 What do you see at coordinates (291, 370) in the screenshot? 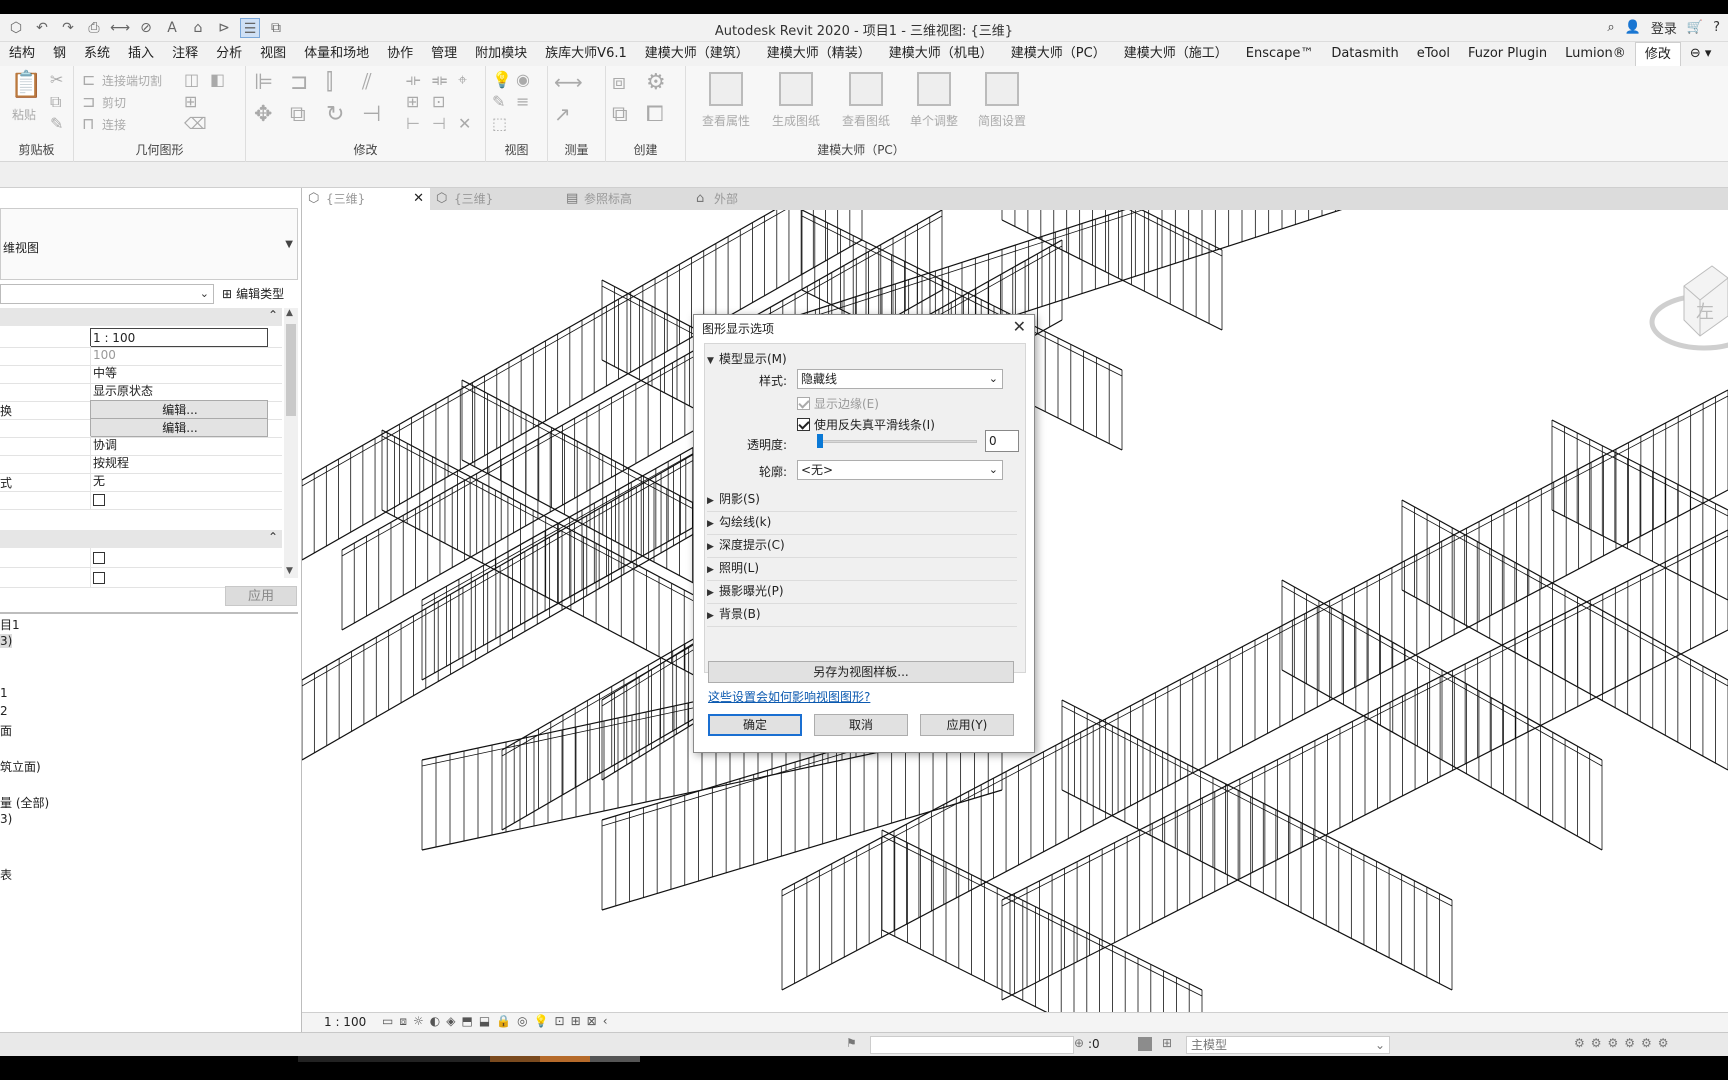
I see `scroll-thumb` at bounding box center [291, 370].